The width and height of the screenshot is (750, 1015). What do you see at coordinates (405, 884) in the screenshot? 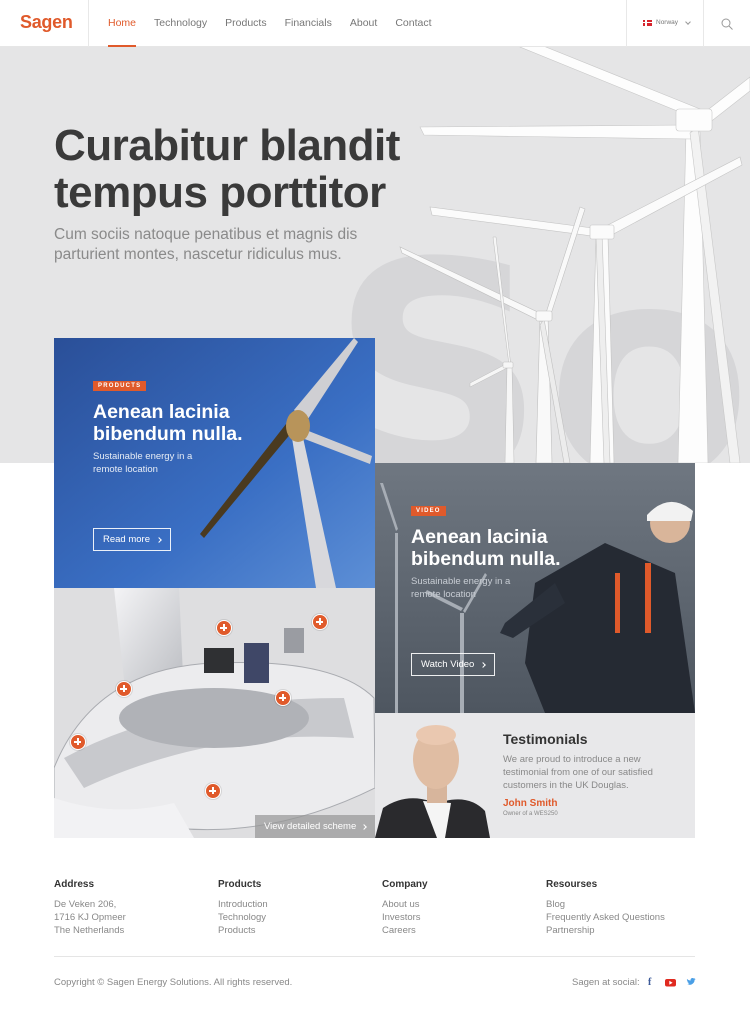
I see `footer-heading: Company` at bounding box center [405, 884].